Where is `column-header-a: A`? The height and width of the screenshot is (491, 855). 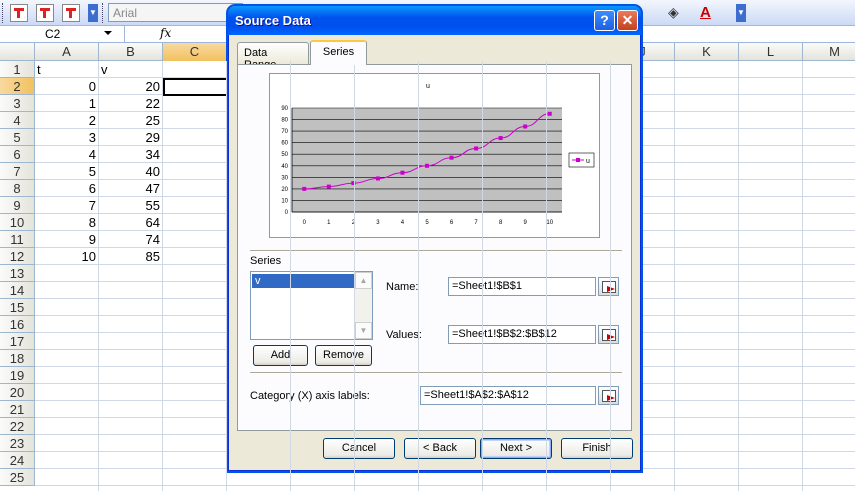
column-header-a: A is located at coordinates (67, 52).